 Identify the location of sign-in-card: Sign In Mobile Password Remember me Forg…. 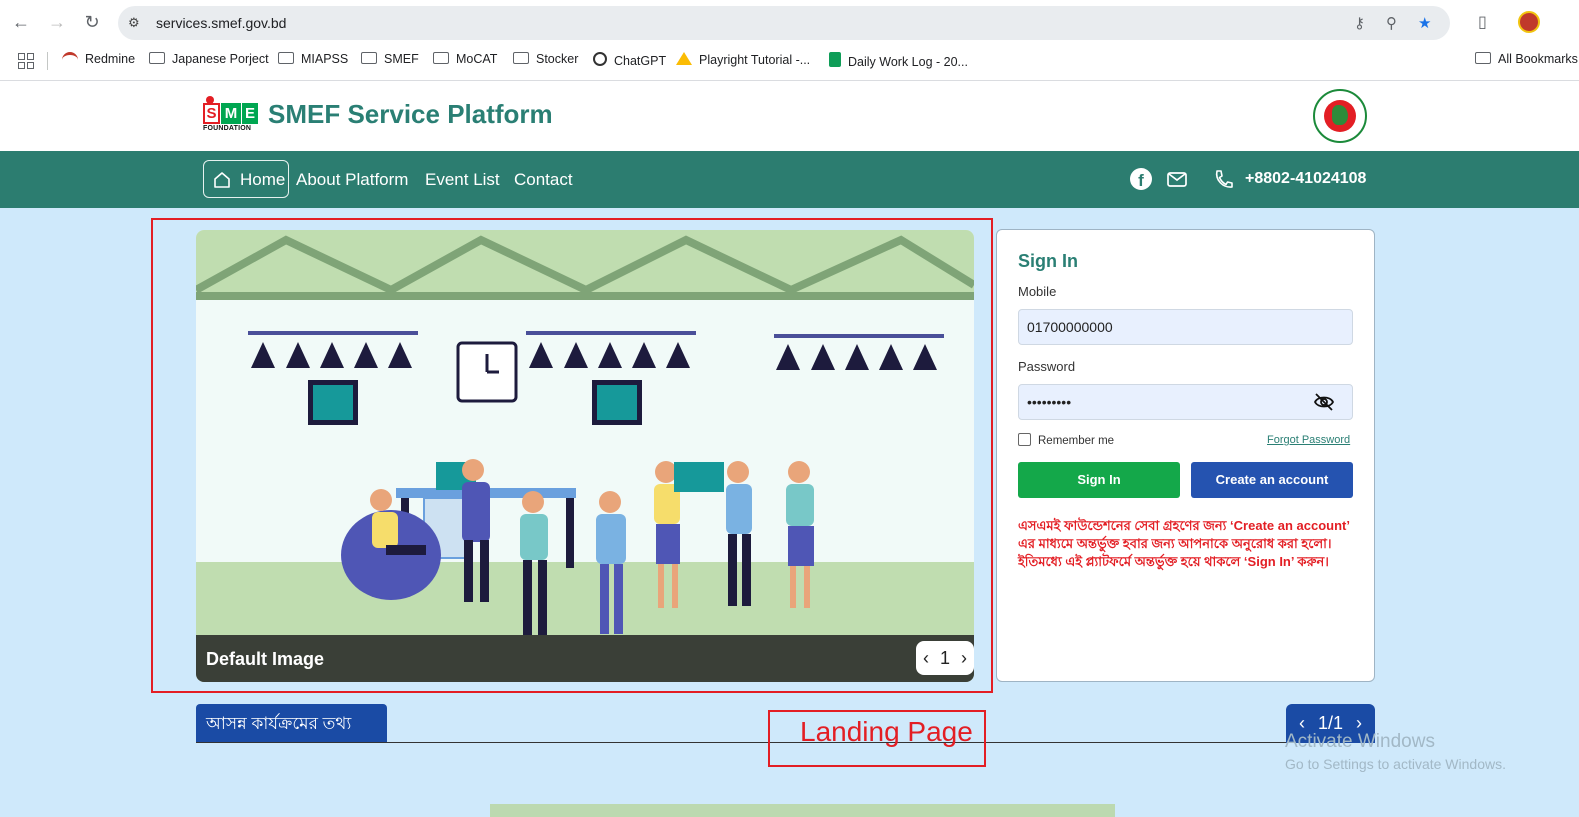
(1185, 455).